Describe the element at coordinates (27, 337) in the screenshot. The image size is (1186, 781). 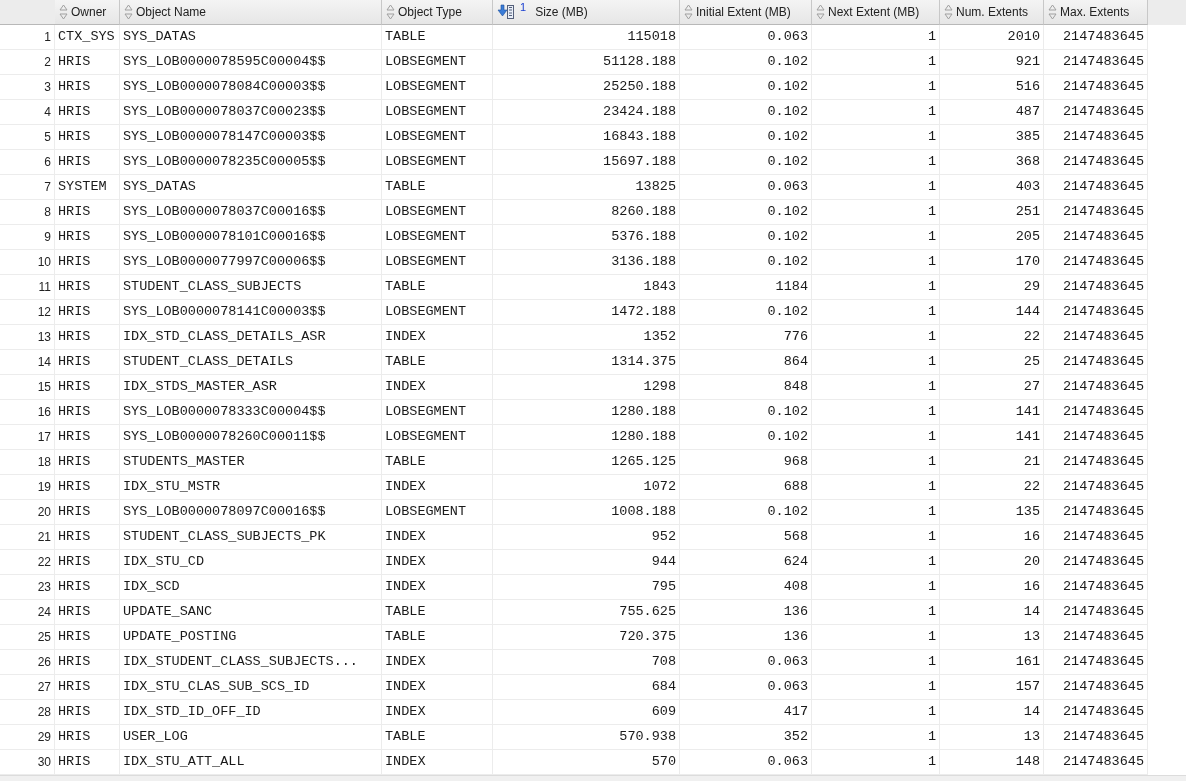
I see `row-number: 13` at that location.